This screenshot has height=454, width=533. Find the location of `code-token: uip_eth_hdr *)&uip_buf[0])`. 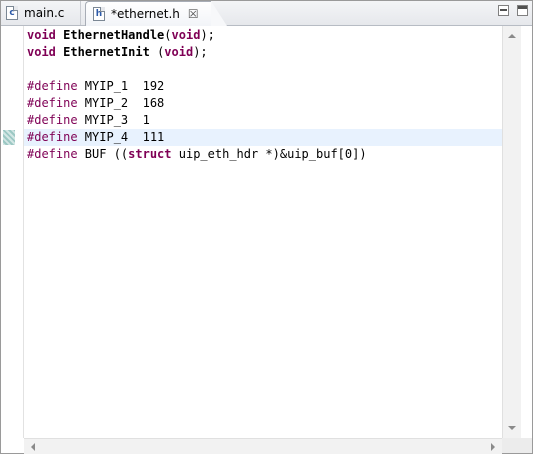

code-token: uip_eth_hdr *)&uip_buf[0]) is located at coordinates (269, 154).